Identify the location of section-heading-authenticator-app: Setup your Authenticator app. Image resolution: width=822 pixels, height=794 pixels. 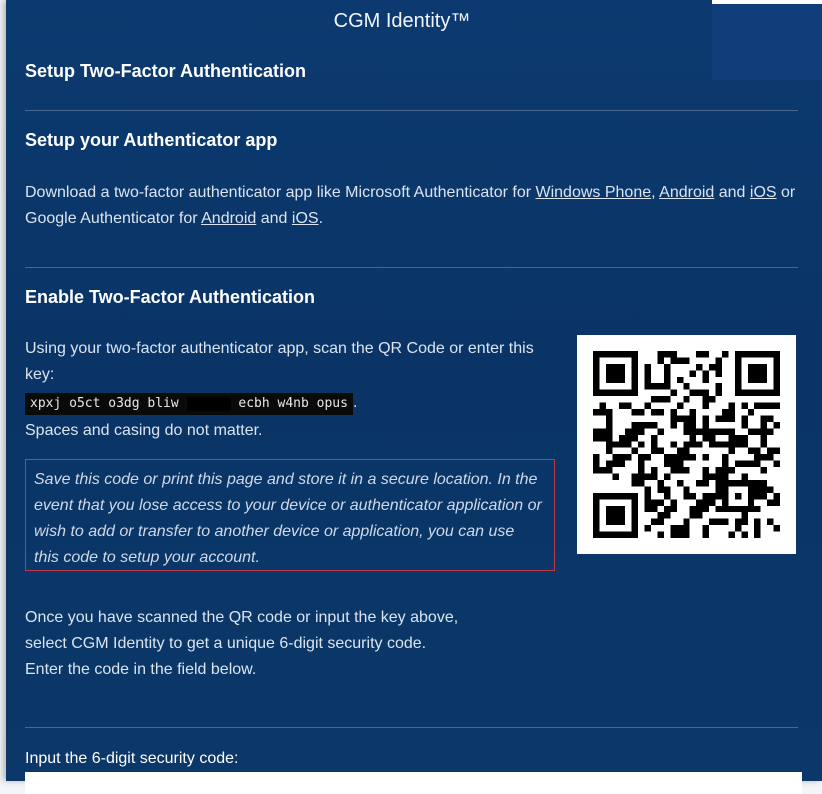
(151, 140).